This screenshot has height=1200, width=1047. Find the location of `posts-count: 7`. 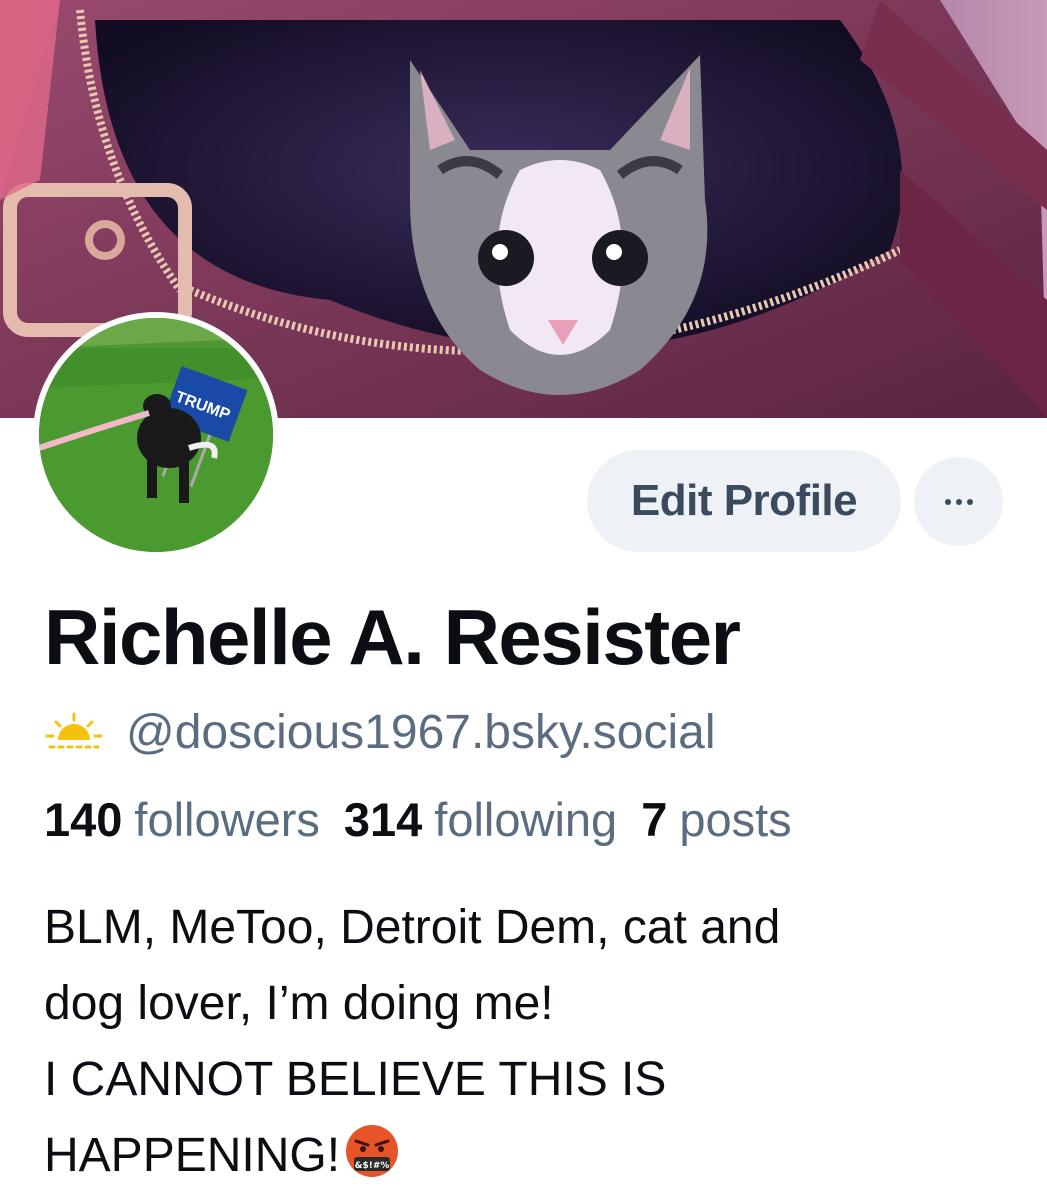

posts-count: 7 is located at coordinates (654, 819).